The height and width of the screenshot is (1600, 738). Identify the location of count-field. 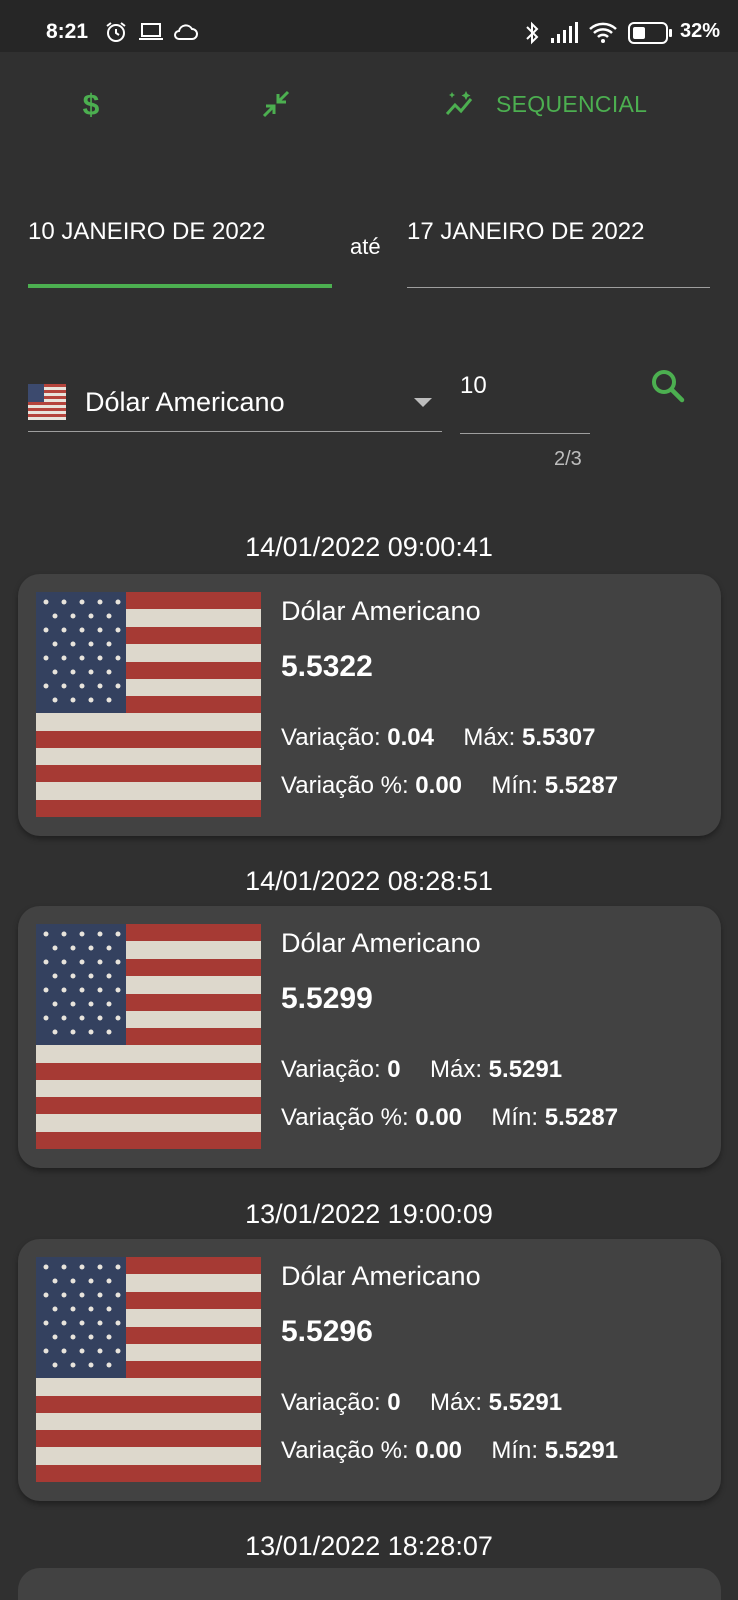
(525, 398).